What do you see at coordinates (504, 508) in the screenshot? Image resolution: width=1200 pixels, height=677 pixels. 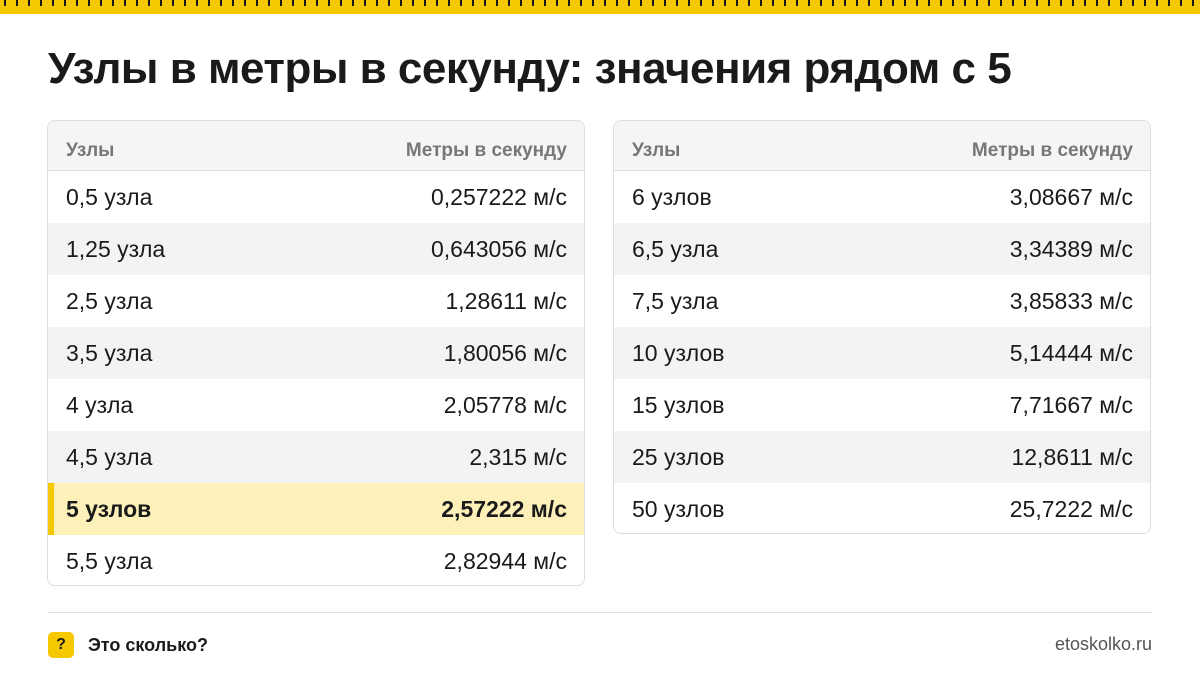 I see `cell-ms: 2,57222 м/с` at bounding box center [504, 508].